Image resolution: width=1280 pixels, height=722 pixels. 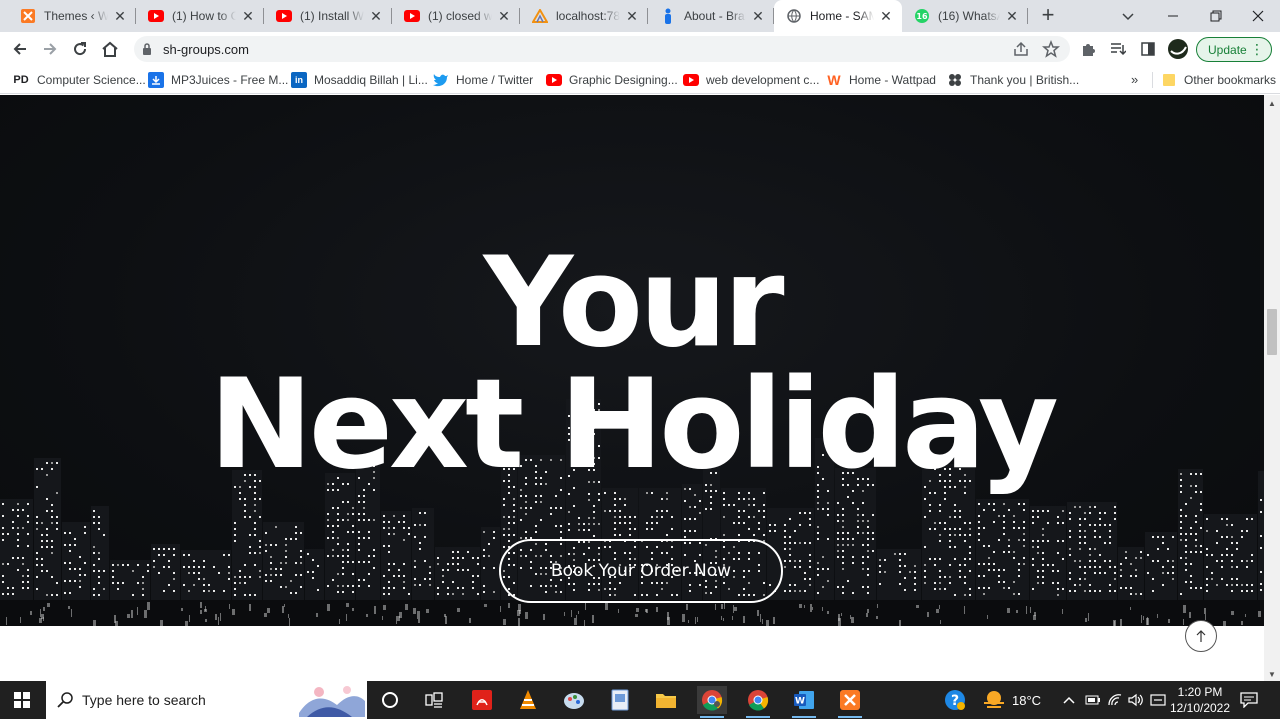 What do you see at coordinates (1234, 49) in the screenshot?
I see `update-button: Update ⋮` at bounding box center [1234, 49].